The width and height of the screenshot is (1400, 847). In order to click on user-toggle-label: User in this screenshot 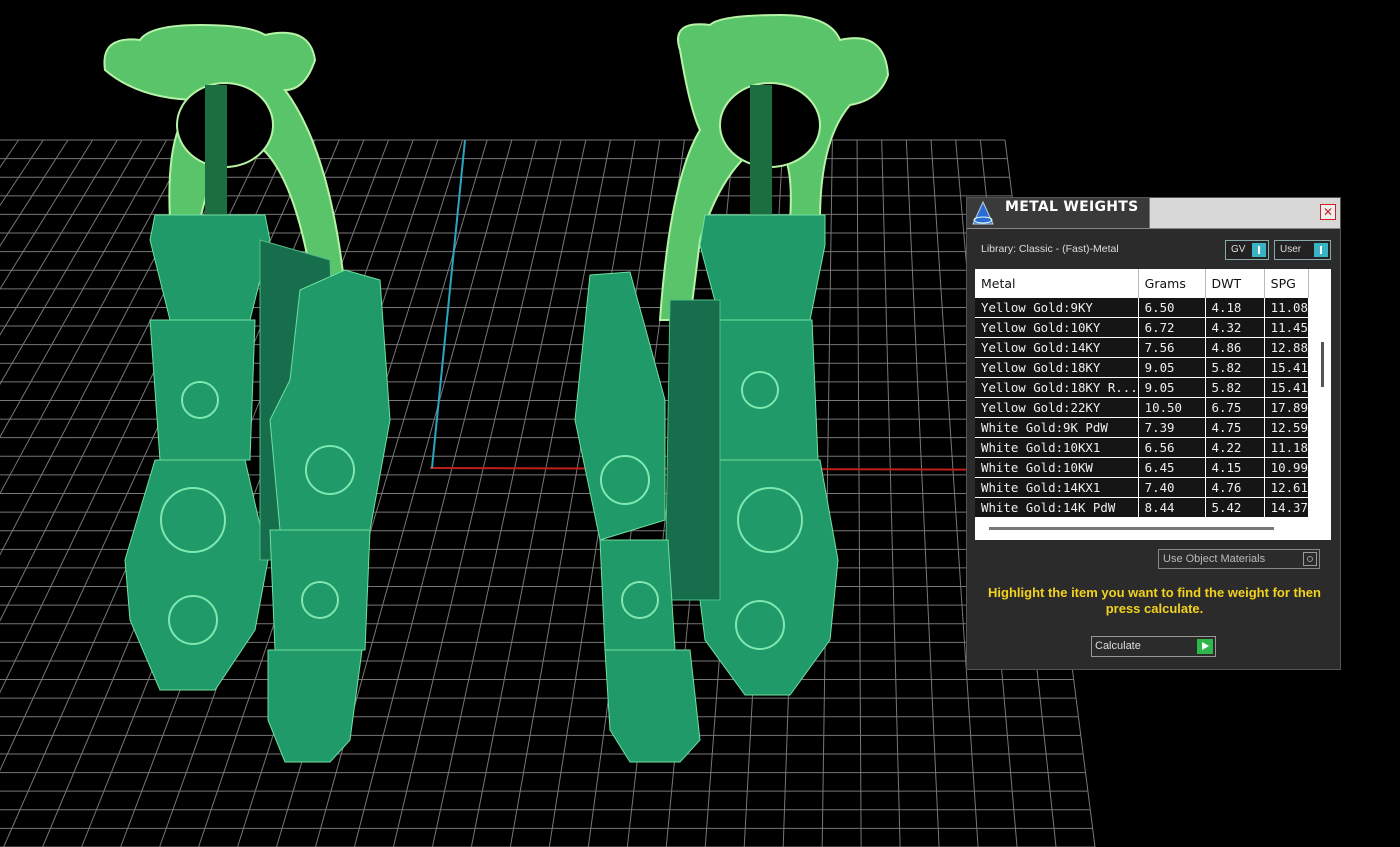, I will do `click(1291, 249)`.